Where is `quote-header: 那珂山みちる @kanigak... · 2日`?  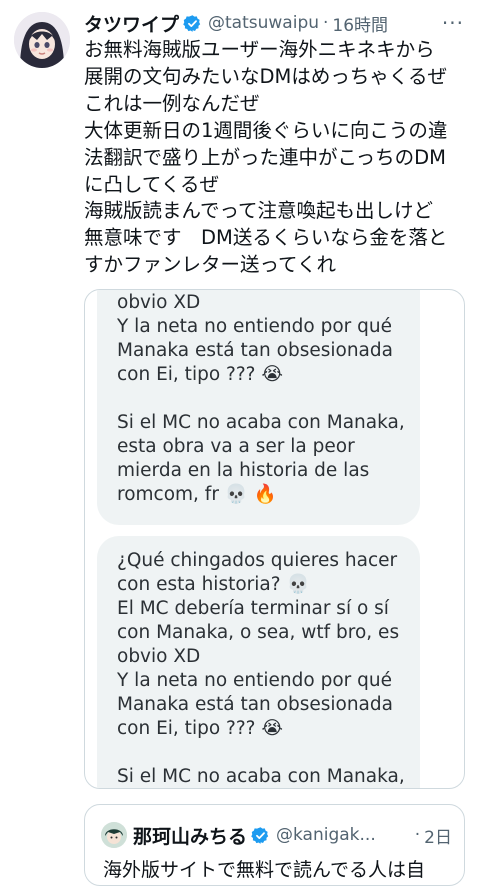
quote-header: 那珂山みちる @kanigak... · 2日 is located at coordinates (292, 835).